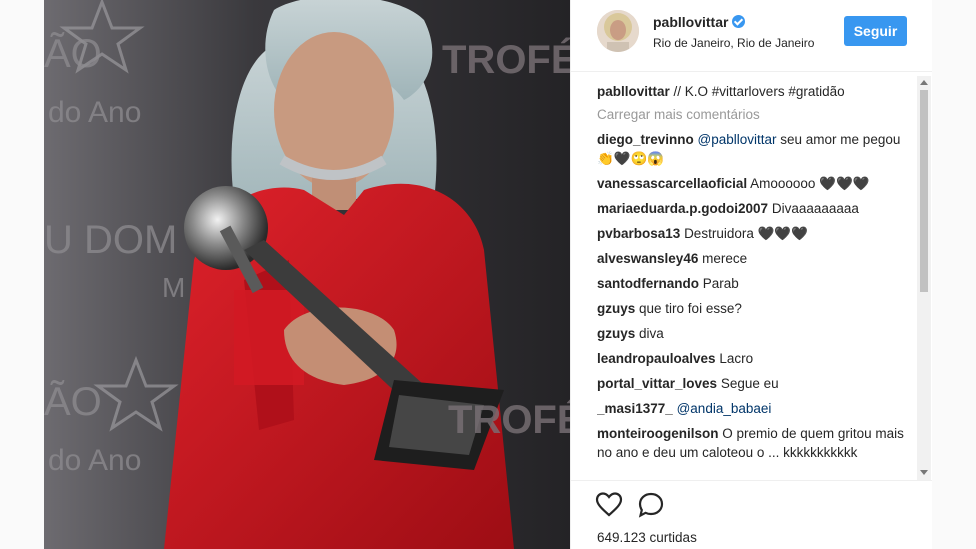  I want to click on comment-row: vanessascarcellaoficial Amoooooo 🖤🖤🖤, so click(754, 183).